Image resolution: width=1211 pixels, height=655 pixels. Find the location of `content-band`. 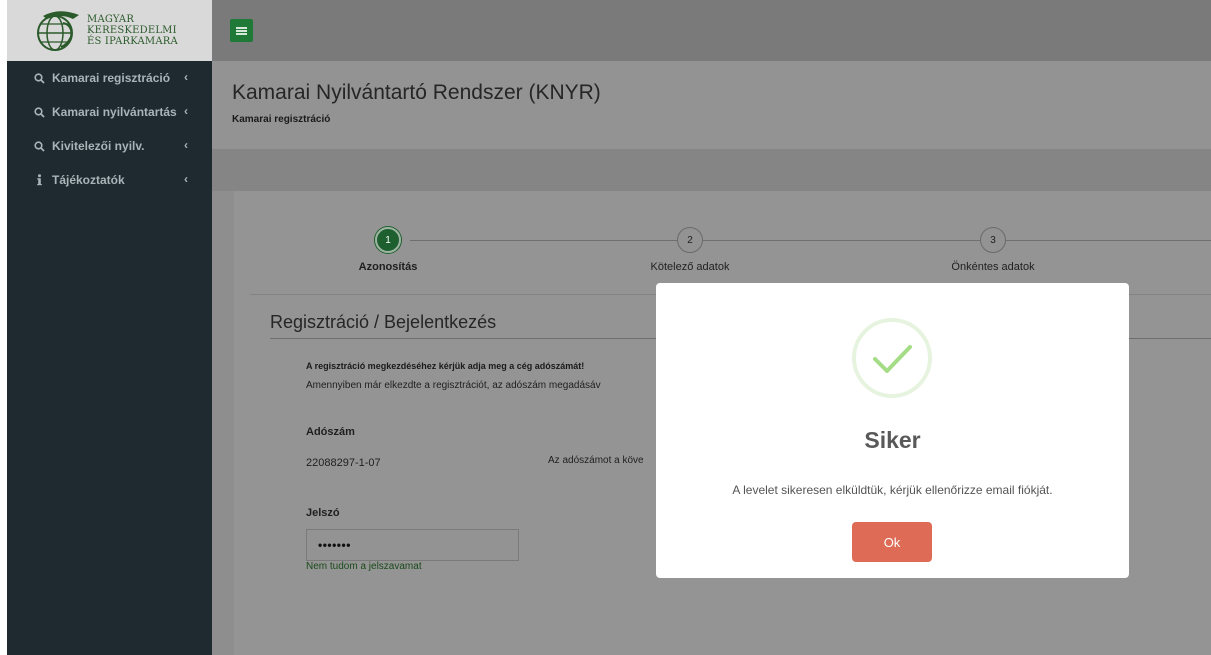

content-band is located at coordinates (711, 170).